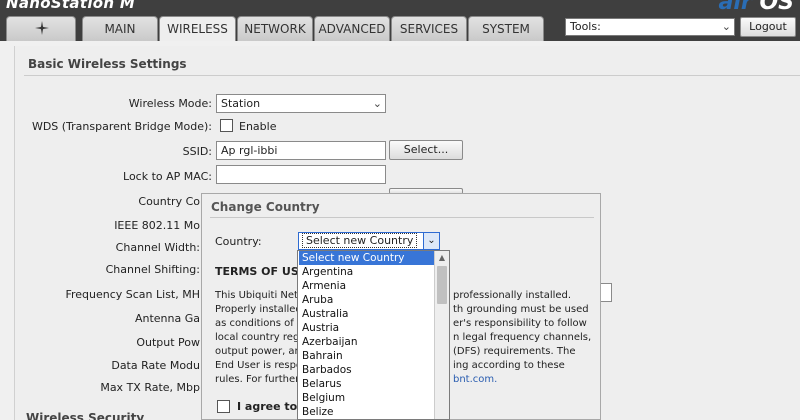 The image size is (800, 420). I want to click on tab-wireless-label: WIRELESS, so click(197, 29).